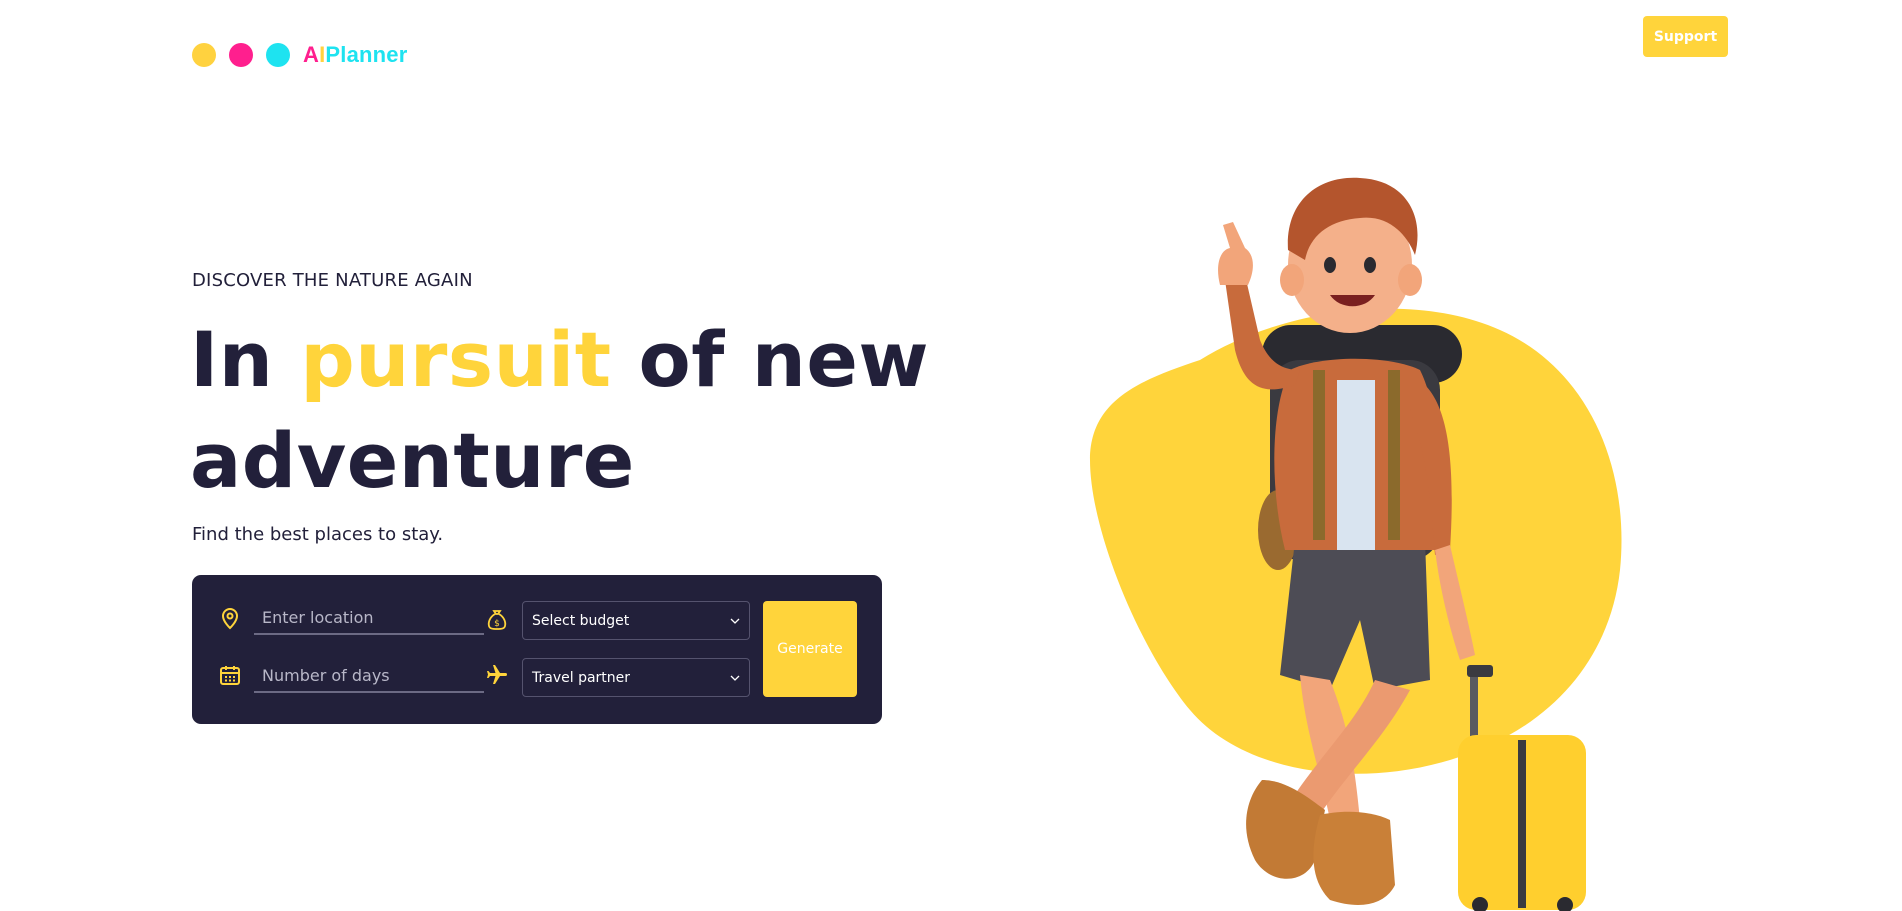 This screenshot has width=1902, height=911. Describe the element at coordinates (636, 677) in the screenshot. I see `travel-partner-select: Travel partner` at that location.